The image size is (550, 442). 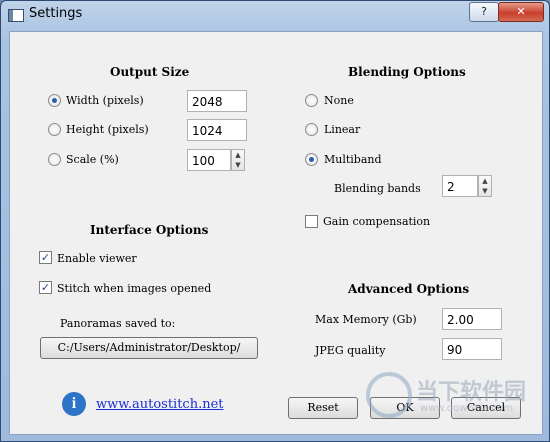 I want to click on jpeg-quality-label: JPEG quality, so click(x=350, y=350).